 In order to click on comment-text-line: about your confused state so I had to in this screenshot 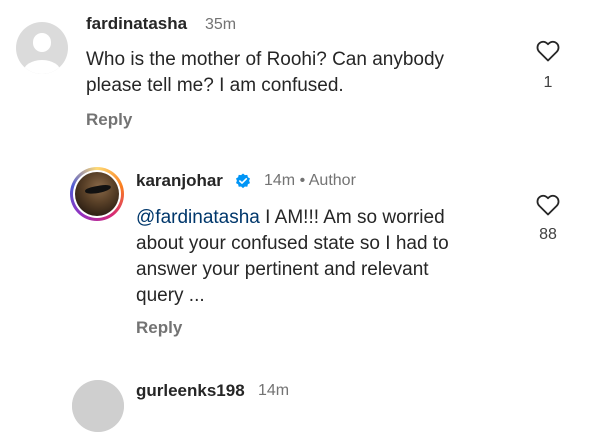, I will do `click(292, 243)`.